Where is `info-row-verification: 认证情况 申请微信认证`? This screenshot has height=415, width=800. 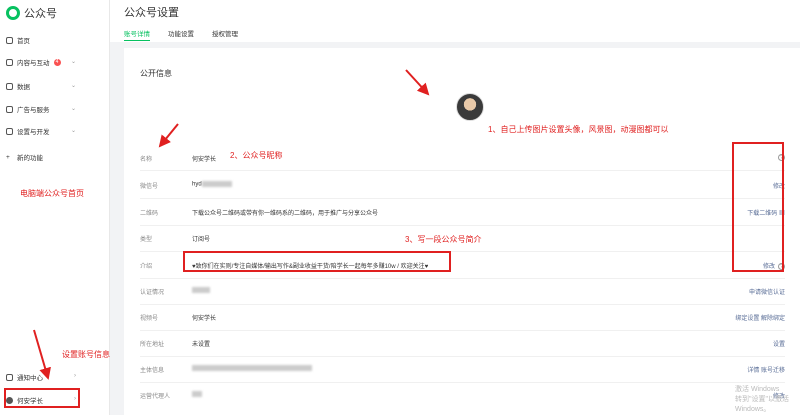
info-row-verification: 认证情况 申请微信认证 is located at coordinates (462, 291).